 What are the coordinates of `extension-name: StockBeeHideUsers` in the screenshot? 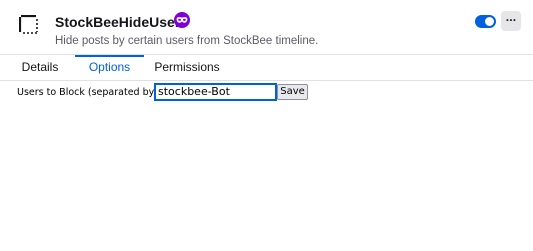 It's located at (122, 22).